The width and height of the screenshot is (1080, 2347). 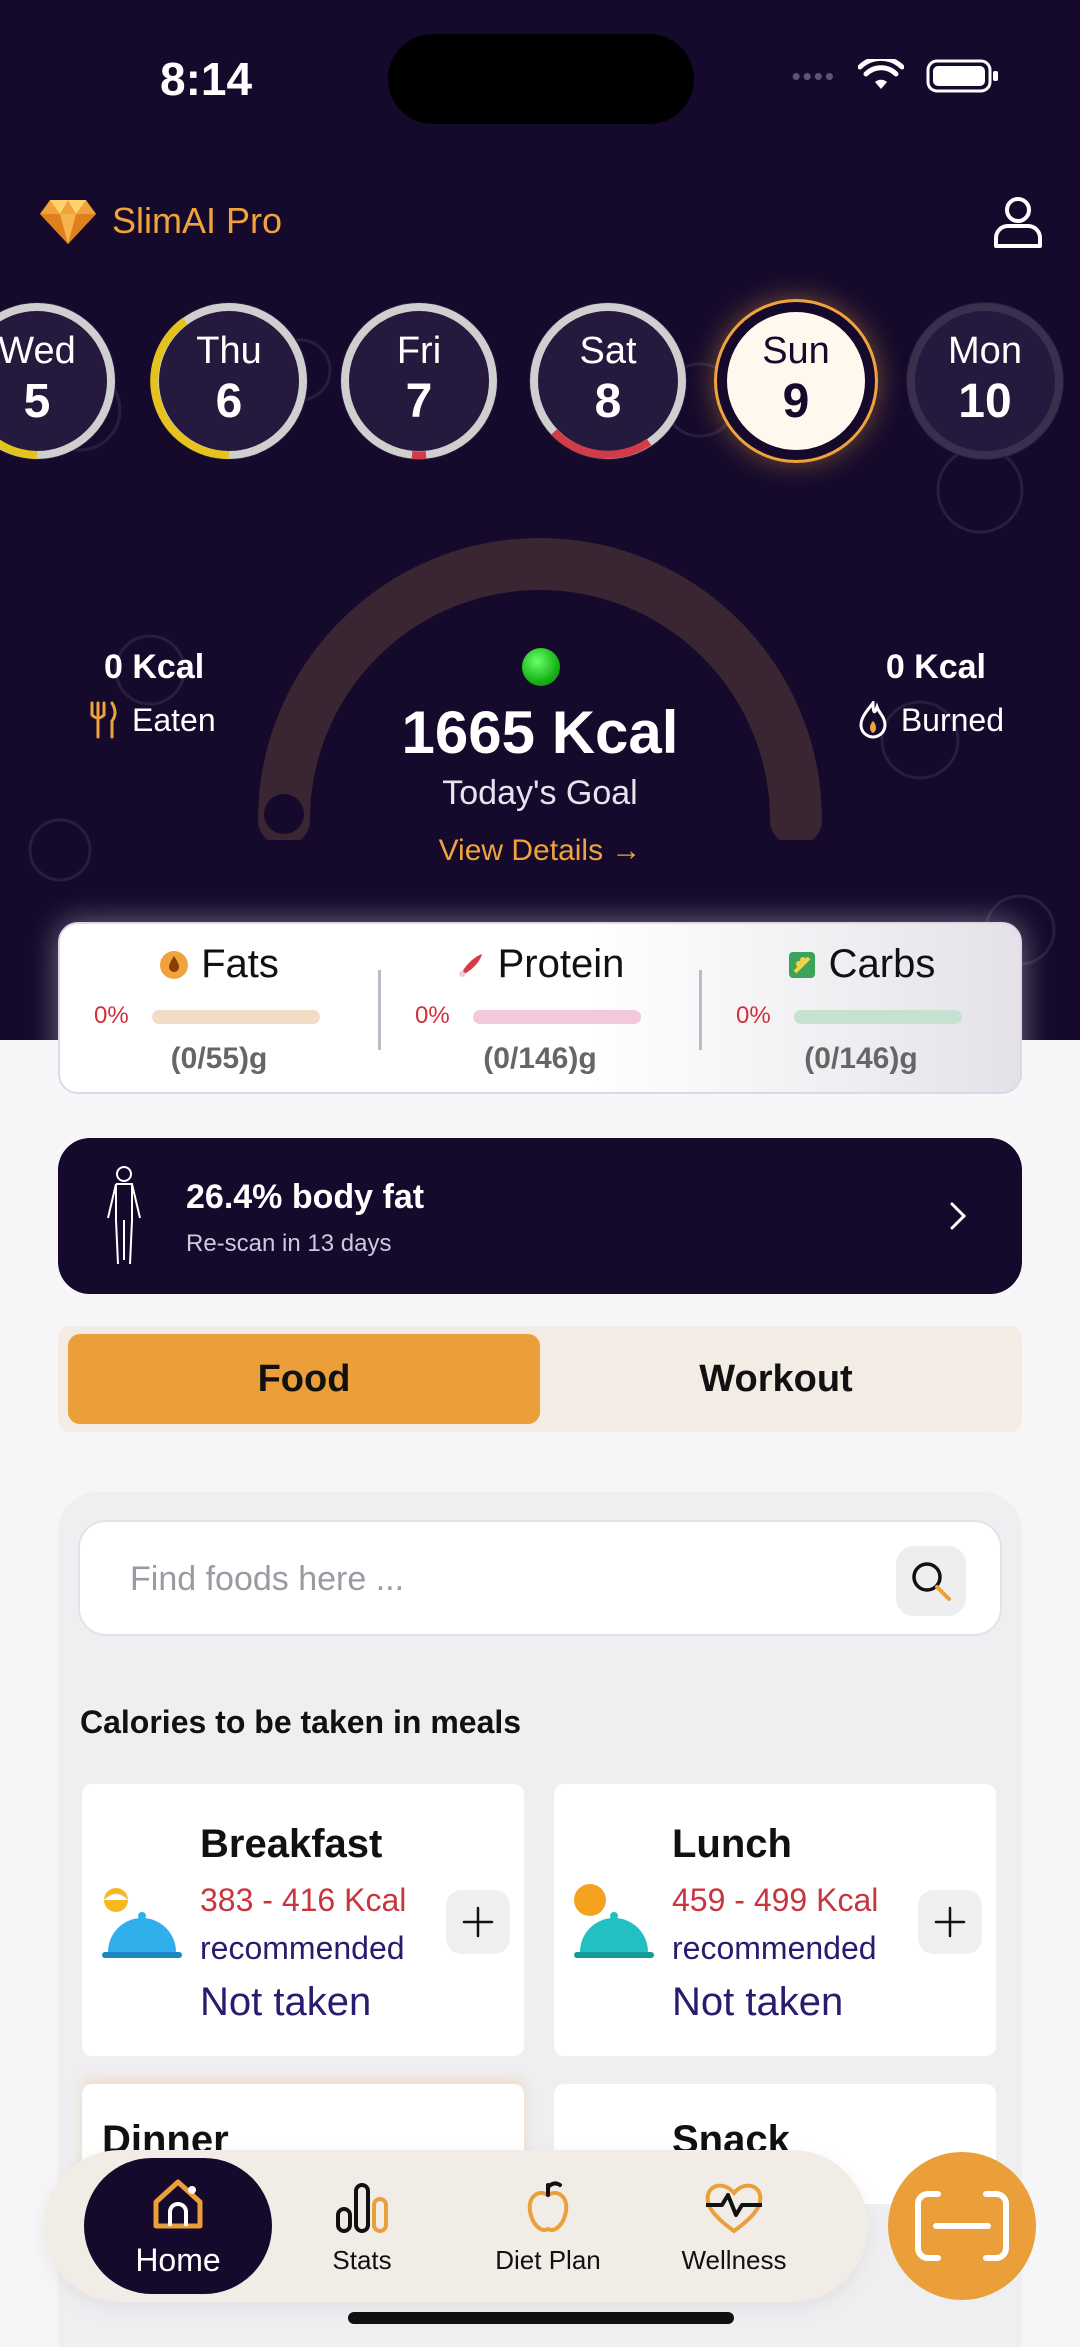 What do you see at coordinates (68, 222) in the screenshot?
I see `diamond-icon` at bounding box center [68, 222].